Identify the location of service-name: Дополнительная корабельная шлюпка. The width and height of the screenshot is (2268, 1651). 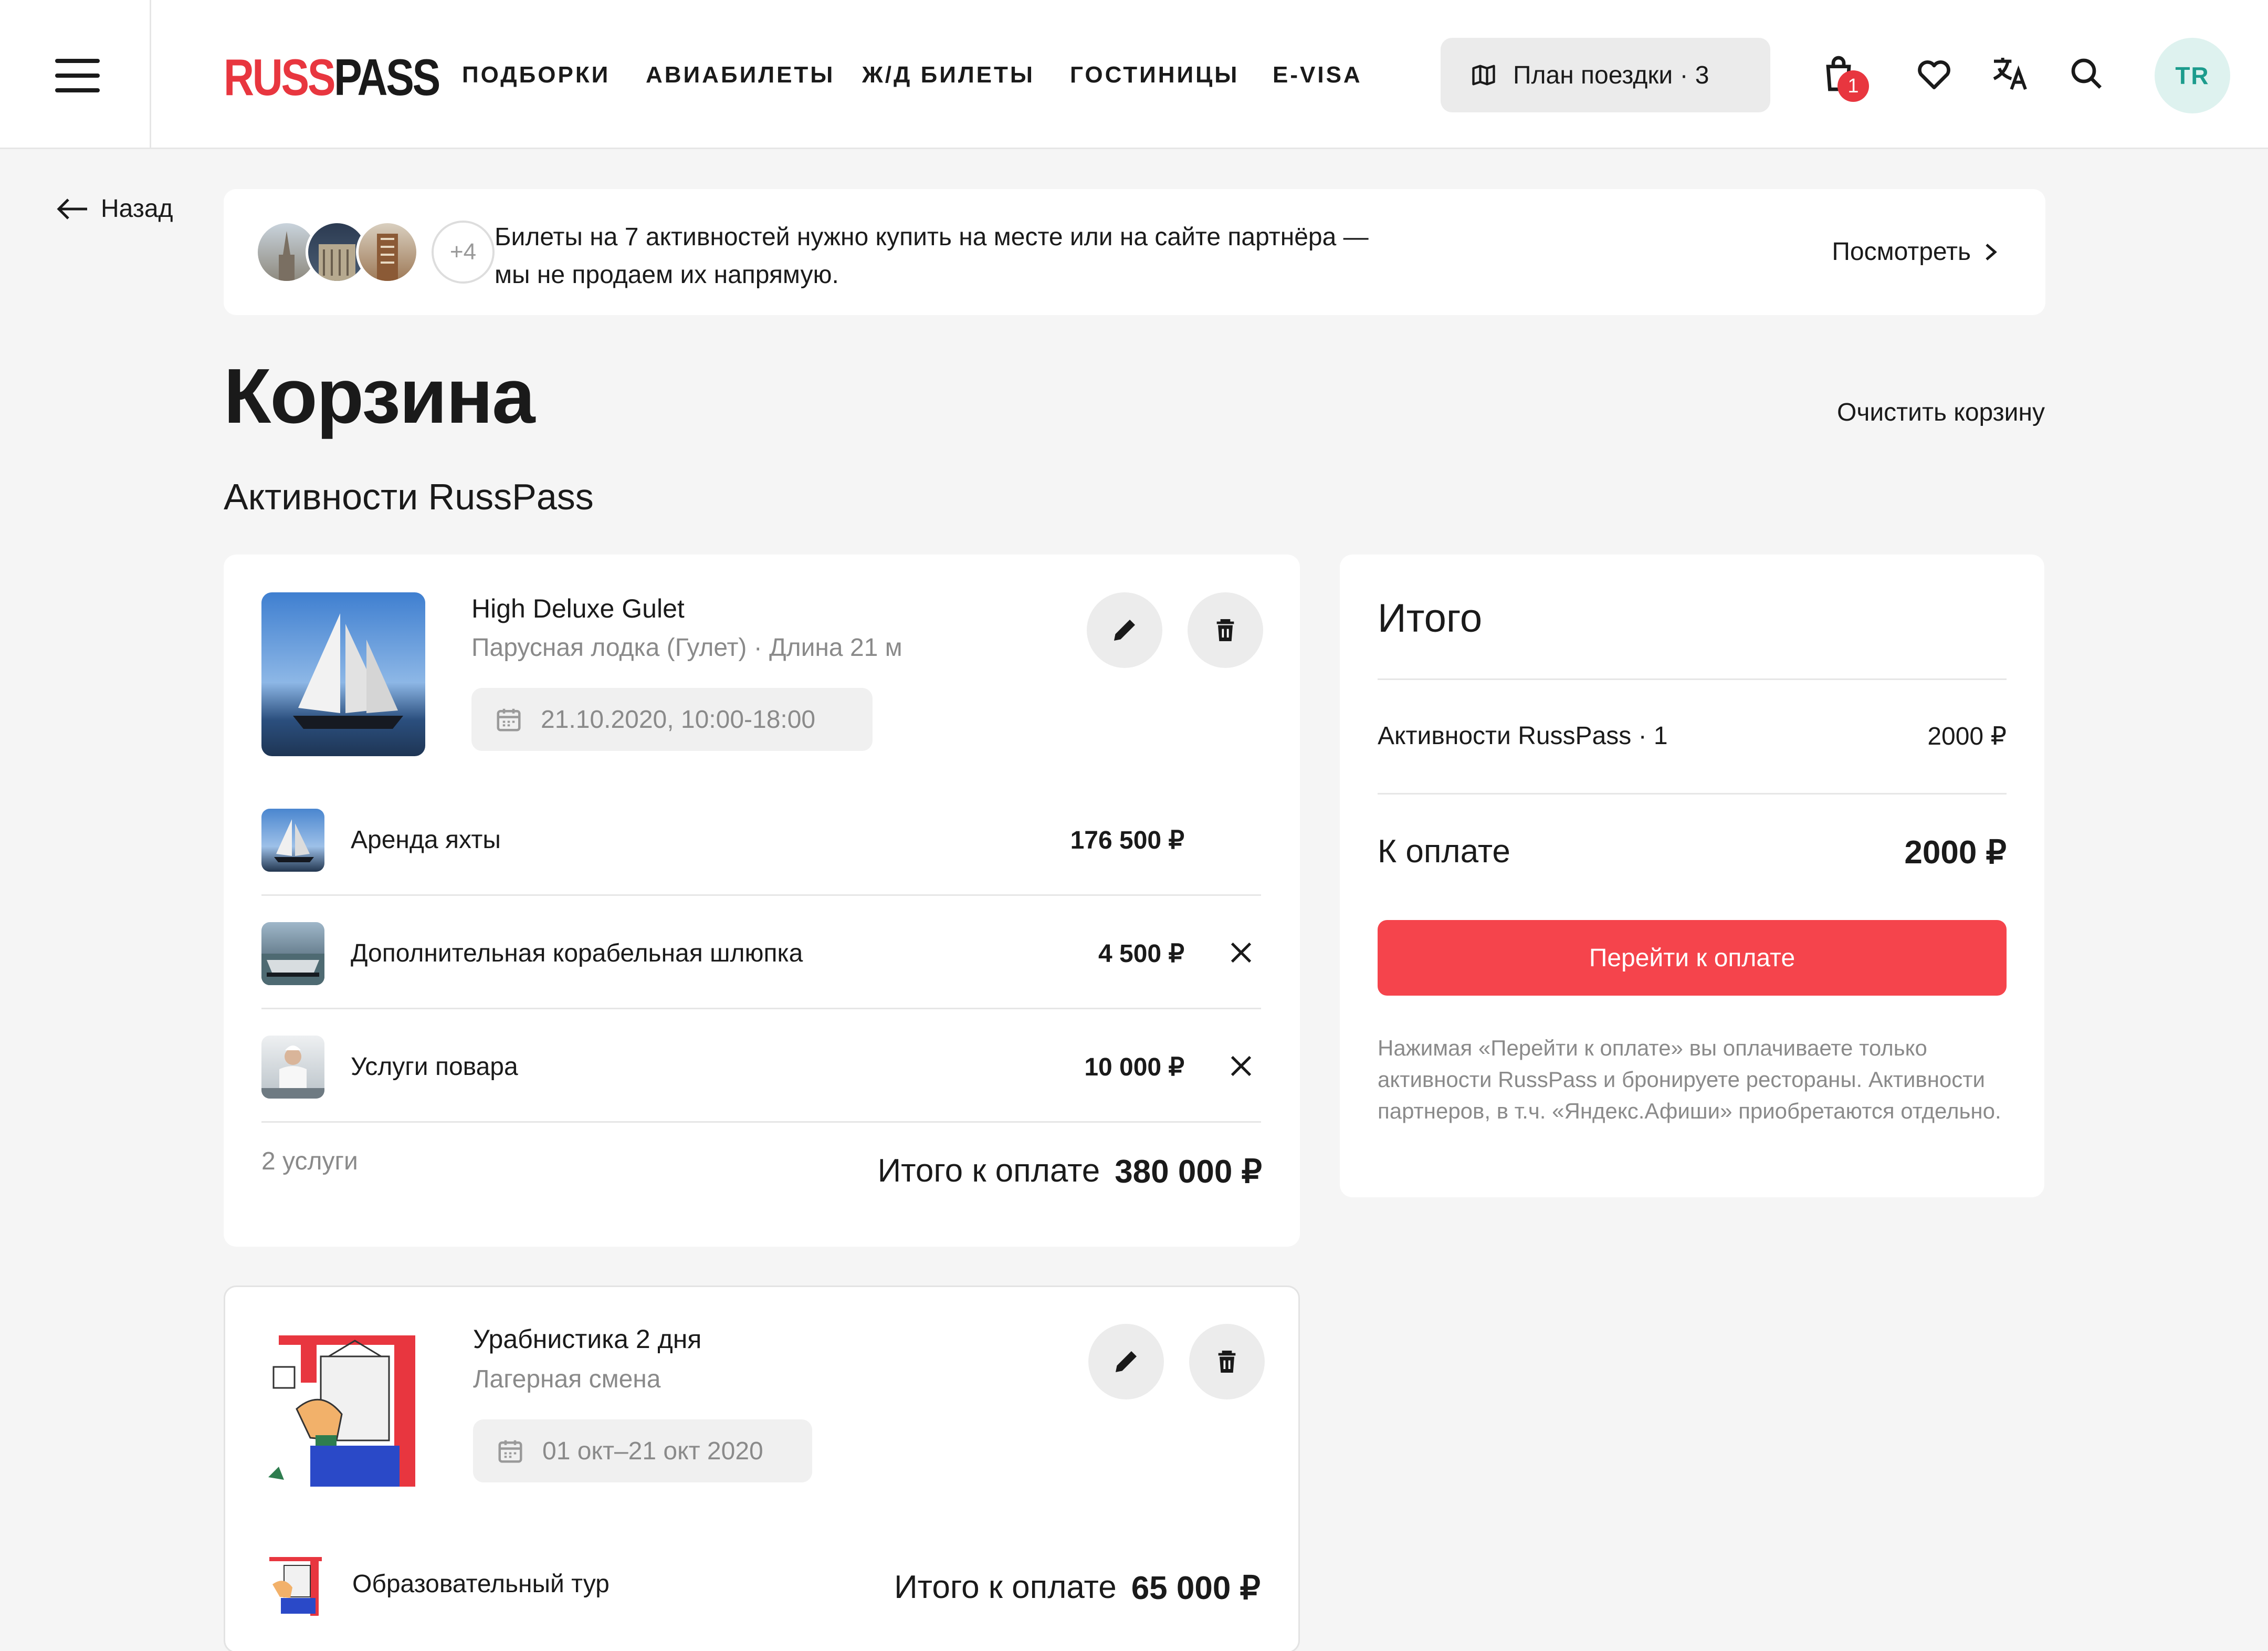
(577, 953).